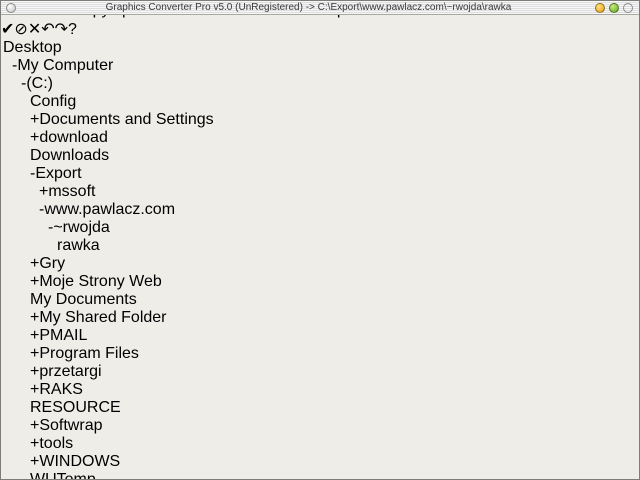 The height and width of the screenshot is (480, 640). What do you see at coordinates (320, 426) in the screenshot?
I see `tree-item-softwrap: +Softwrap` at bounding box center [320, 426].